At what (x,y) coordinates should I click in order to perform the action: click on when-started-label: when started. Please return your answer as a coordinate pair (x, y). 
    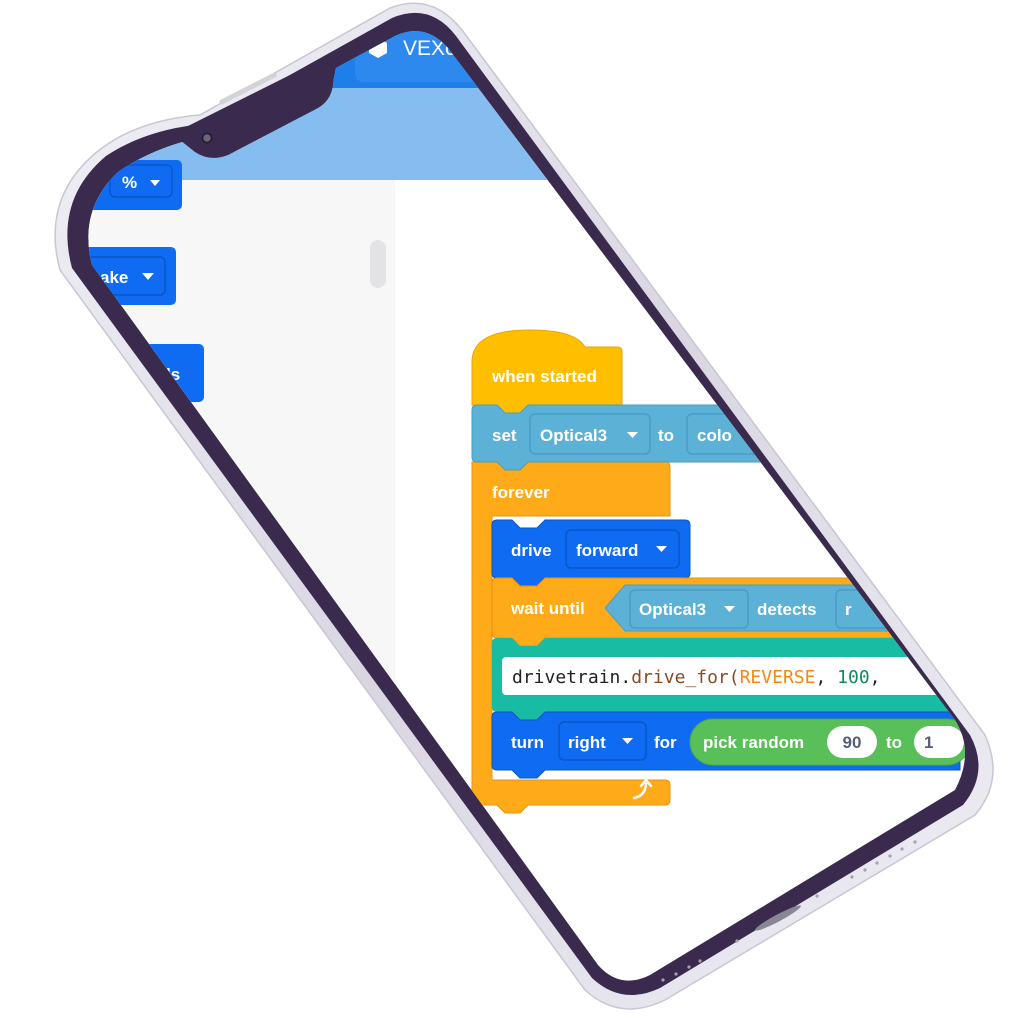
    Looking at the image, I should click on (544, 376).